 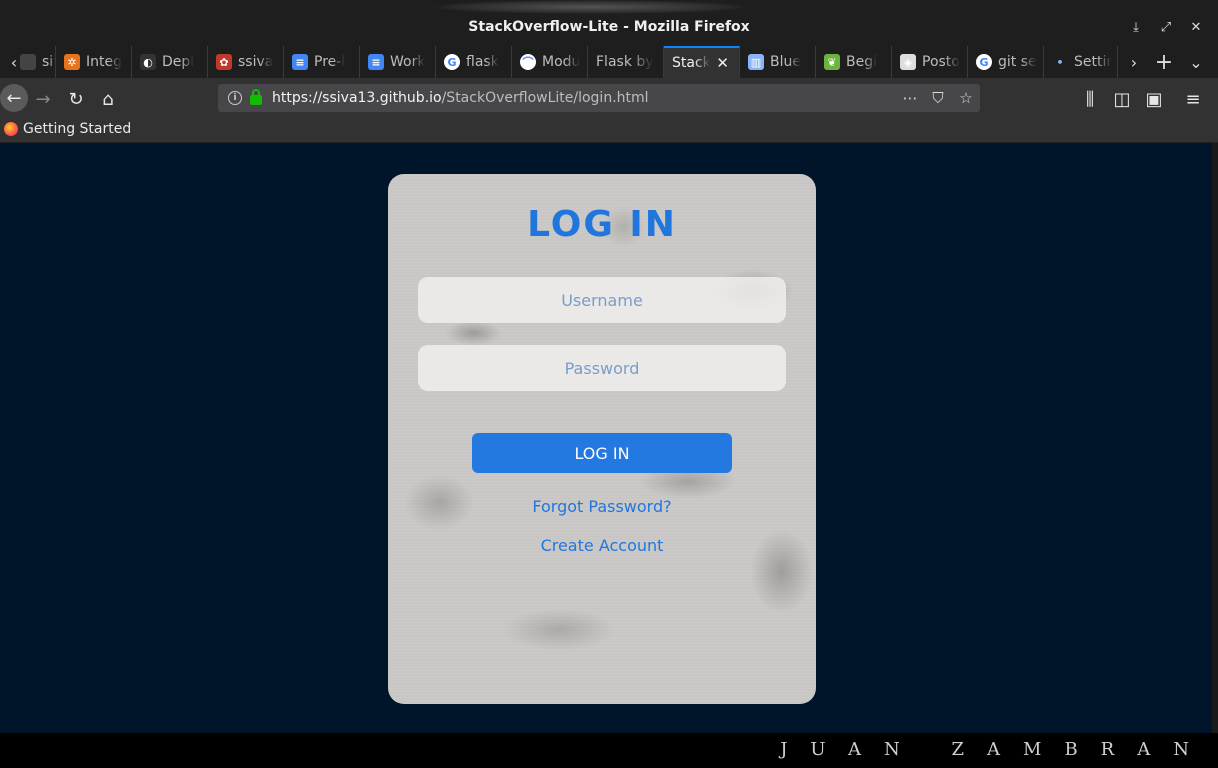 I want to click on close-tab-icon: ✕, so click(x=722, y=63).